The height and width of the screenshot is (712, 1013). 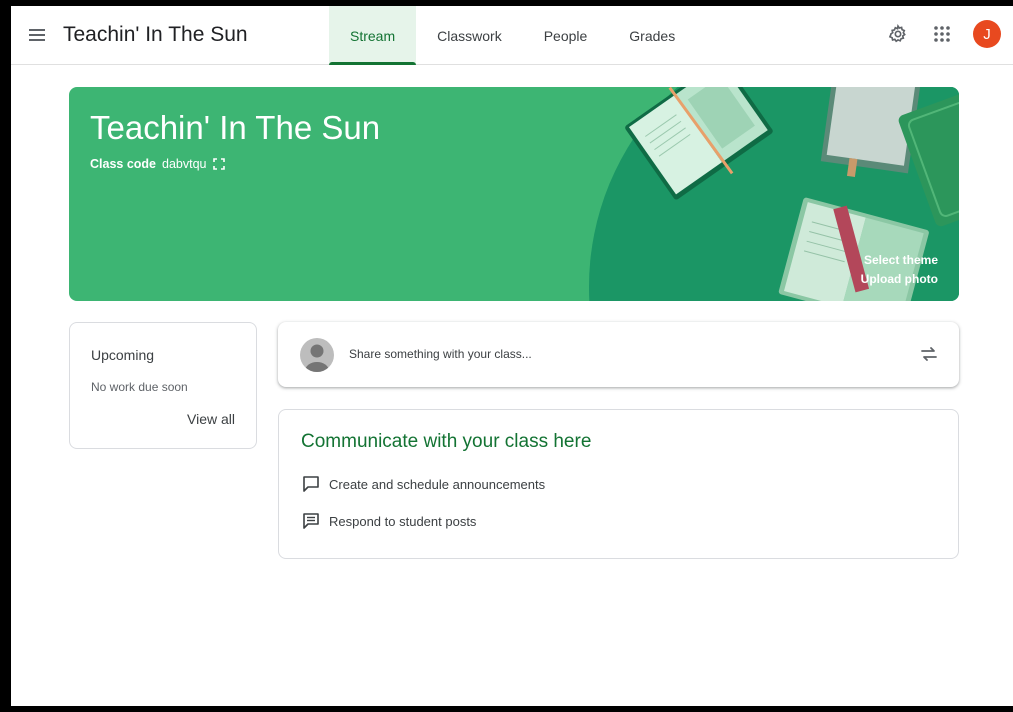 What do you see at coordinates (774, 194) in the screenshot?
I see `books-illustration` at bounding box center [774, 194].